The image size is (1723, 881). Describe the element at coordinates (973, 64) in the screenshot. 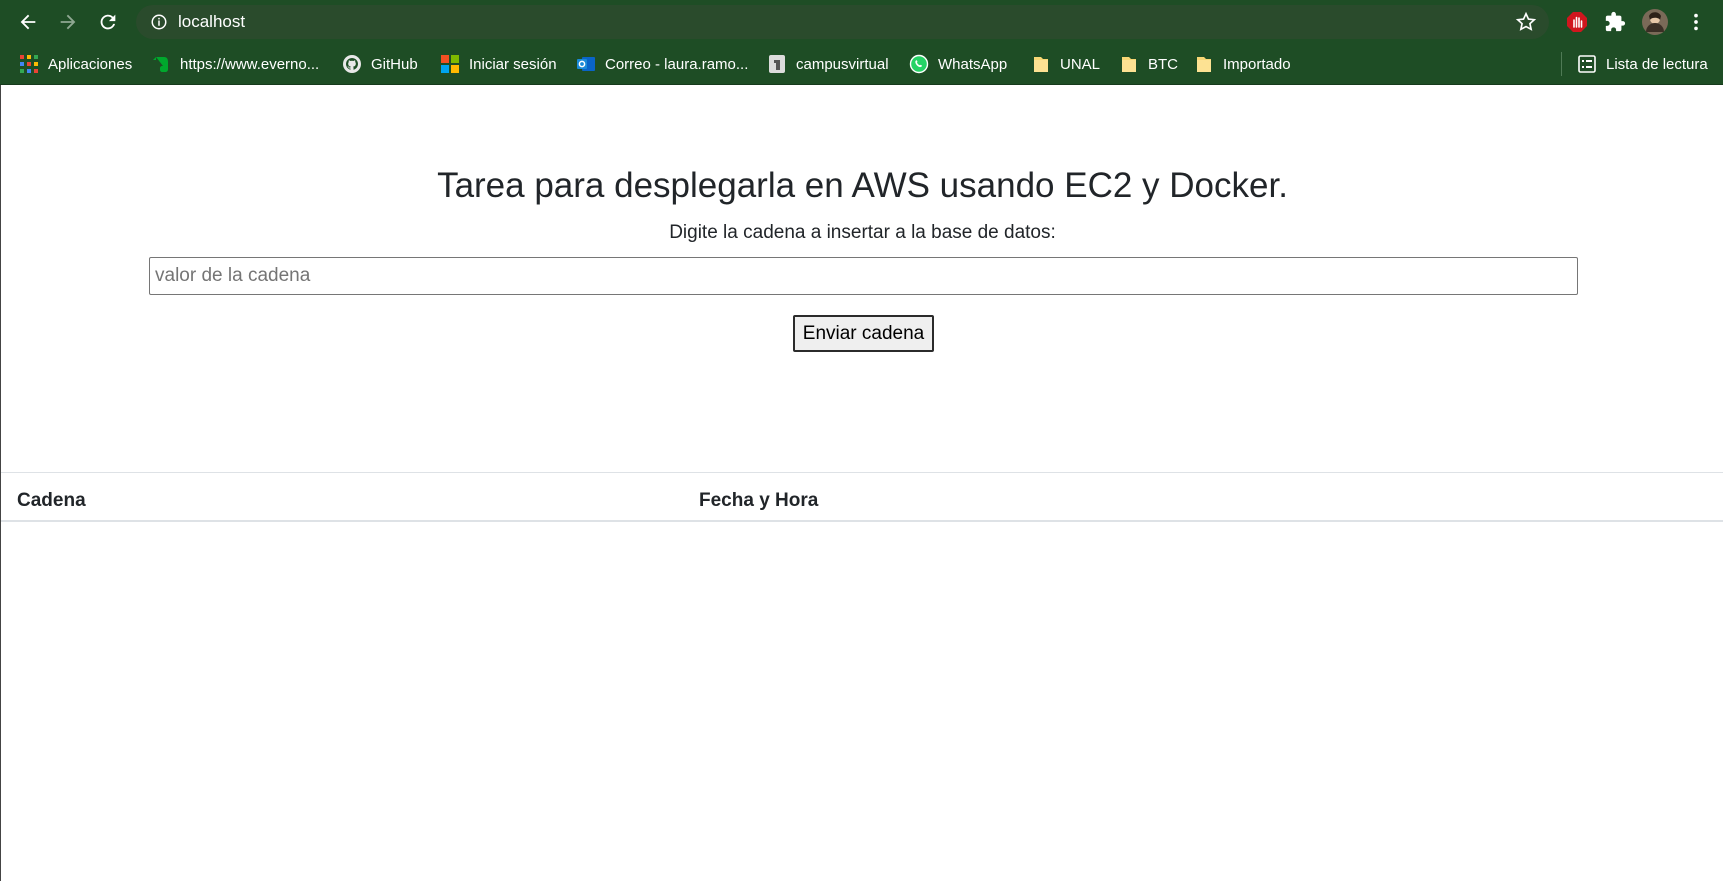

I see `bookmark-label: WhatsApp` at that location.